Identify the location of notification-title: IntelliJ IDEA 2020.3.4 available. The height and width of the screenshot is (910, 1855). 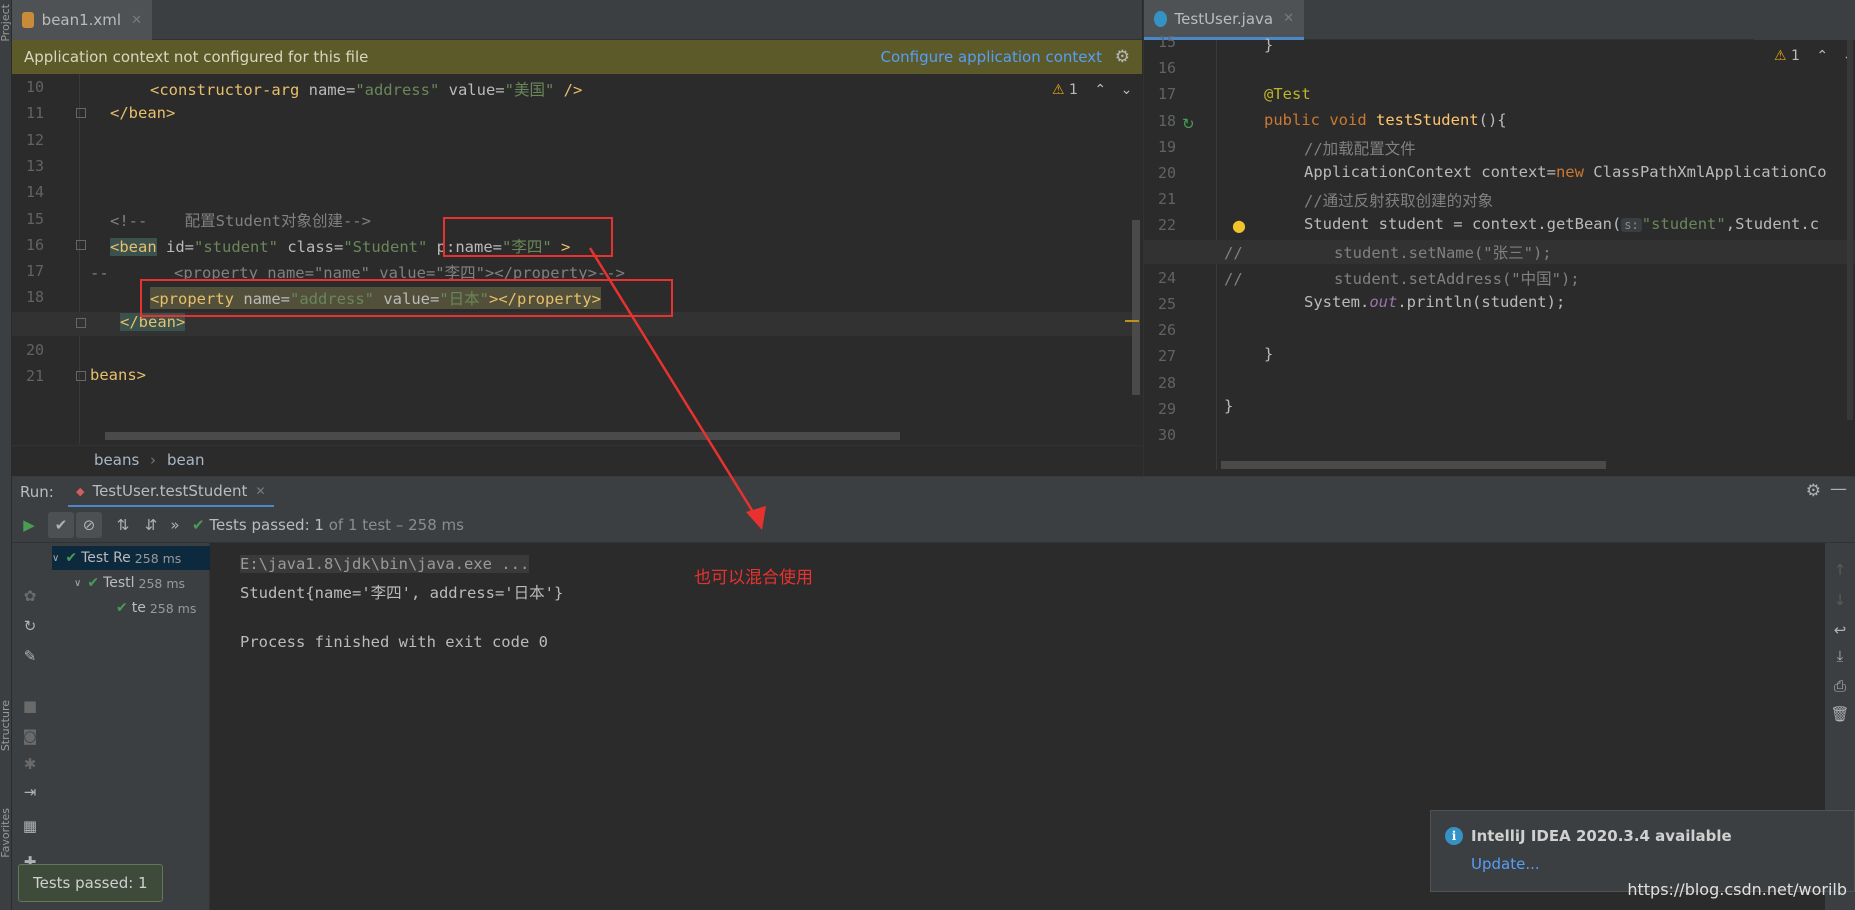
(1601, 836).